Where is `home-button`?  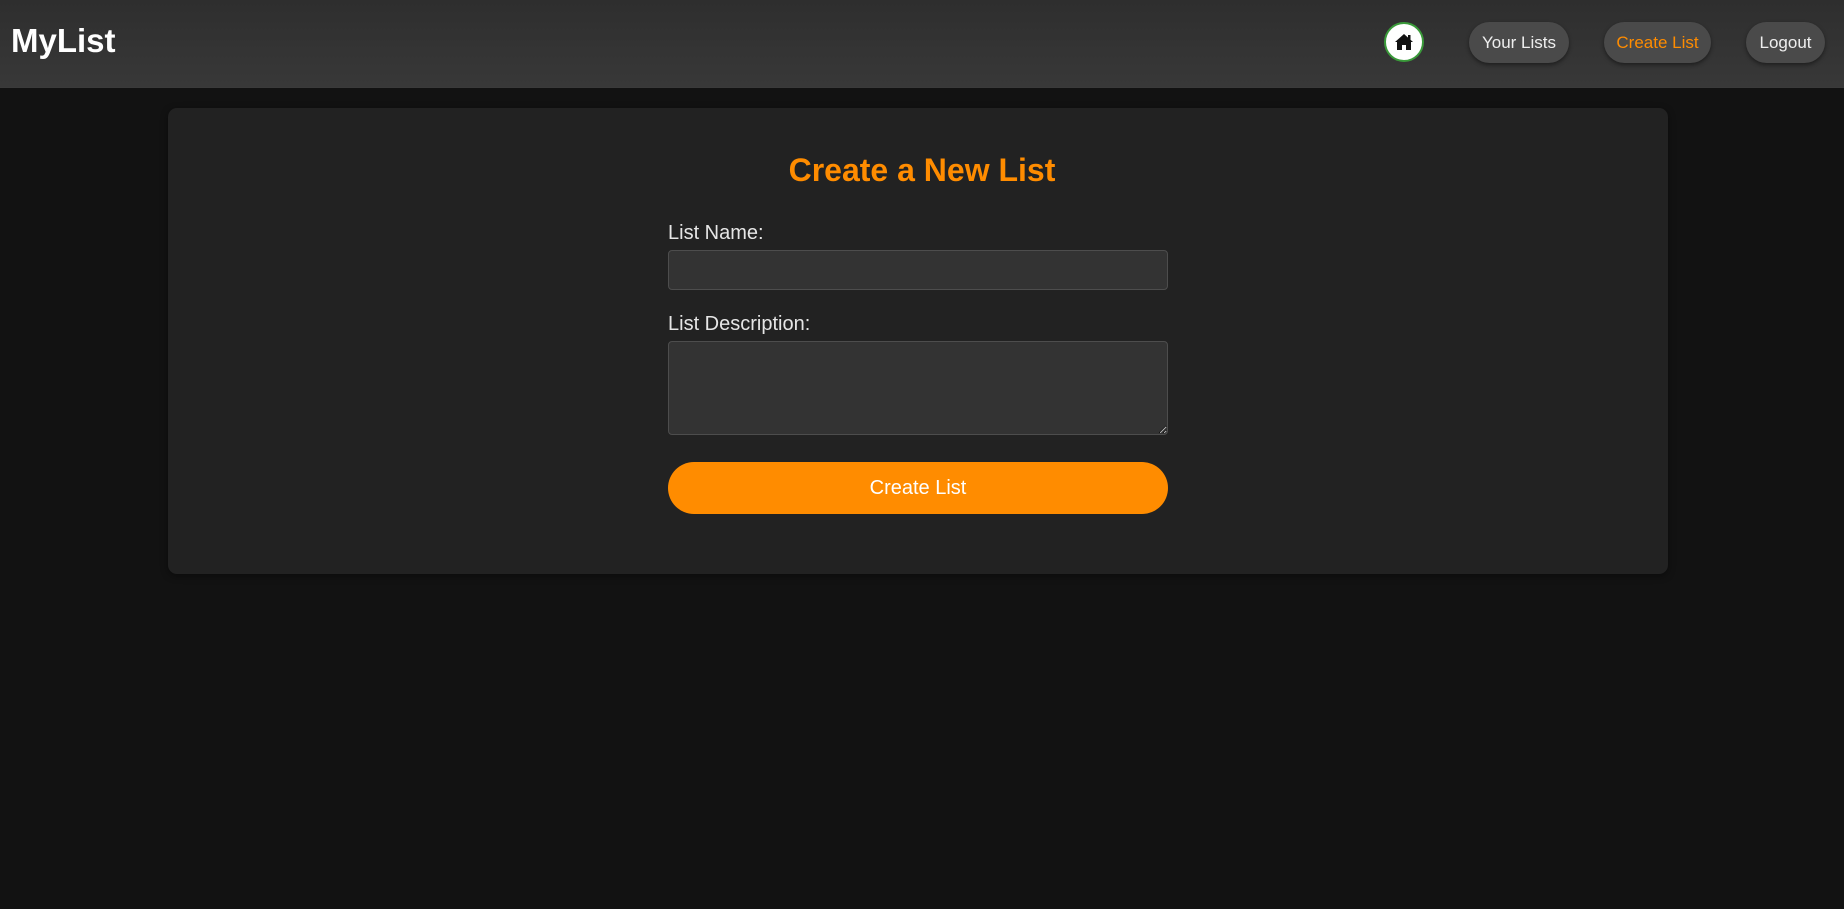 home-button is located at coordinates (1404, 42).